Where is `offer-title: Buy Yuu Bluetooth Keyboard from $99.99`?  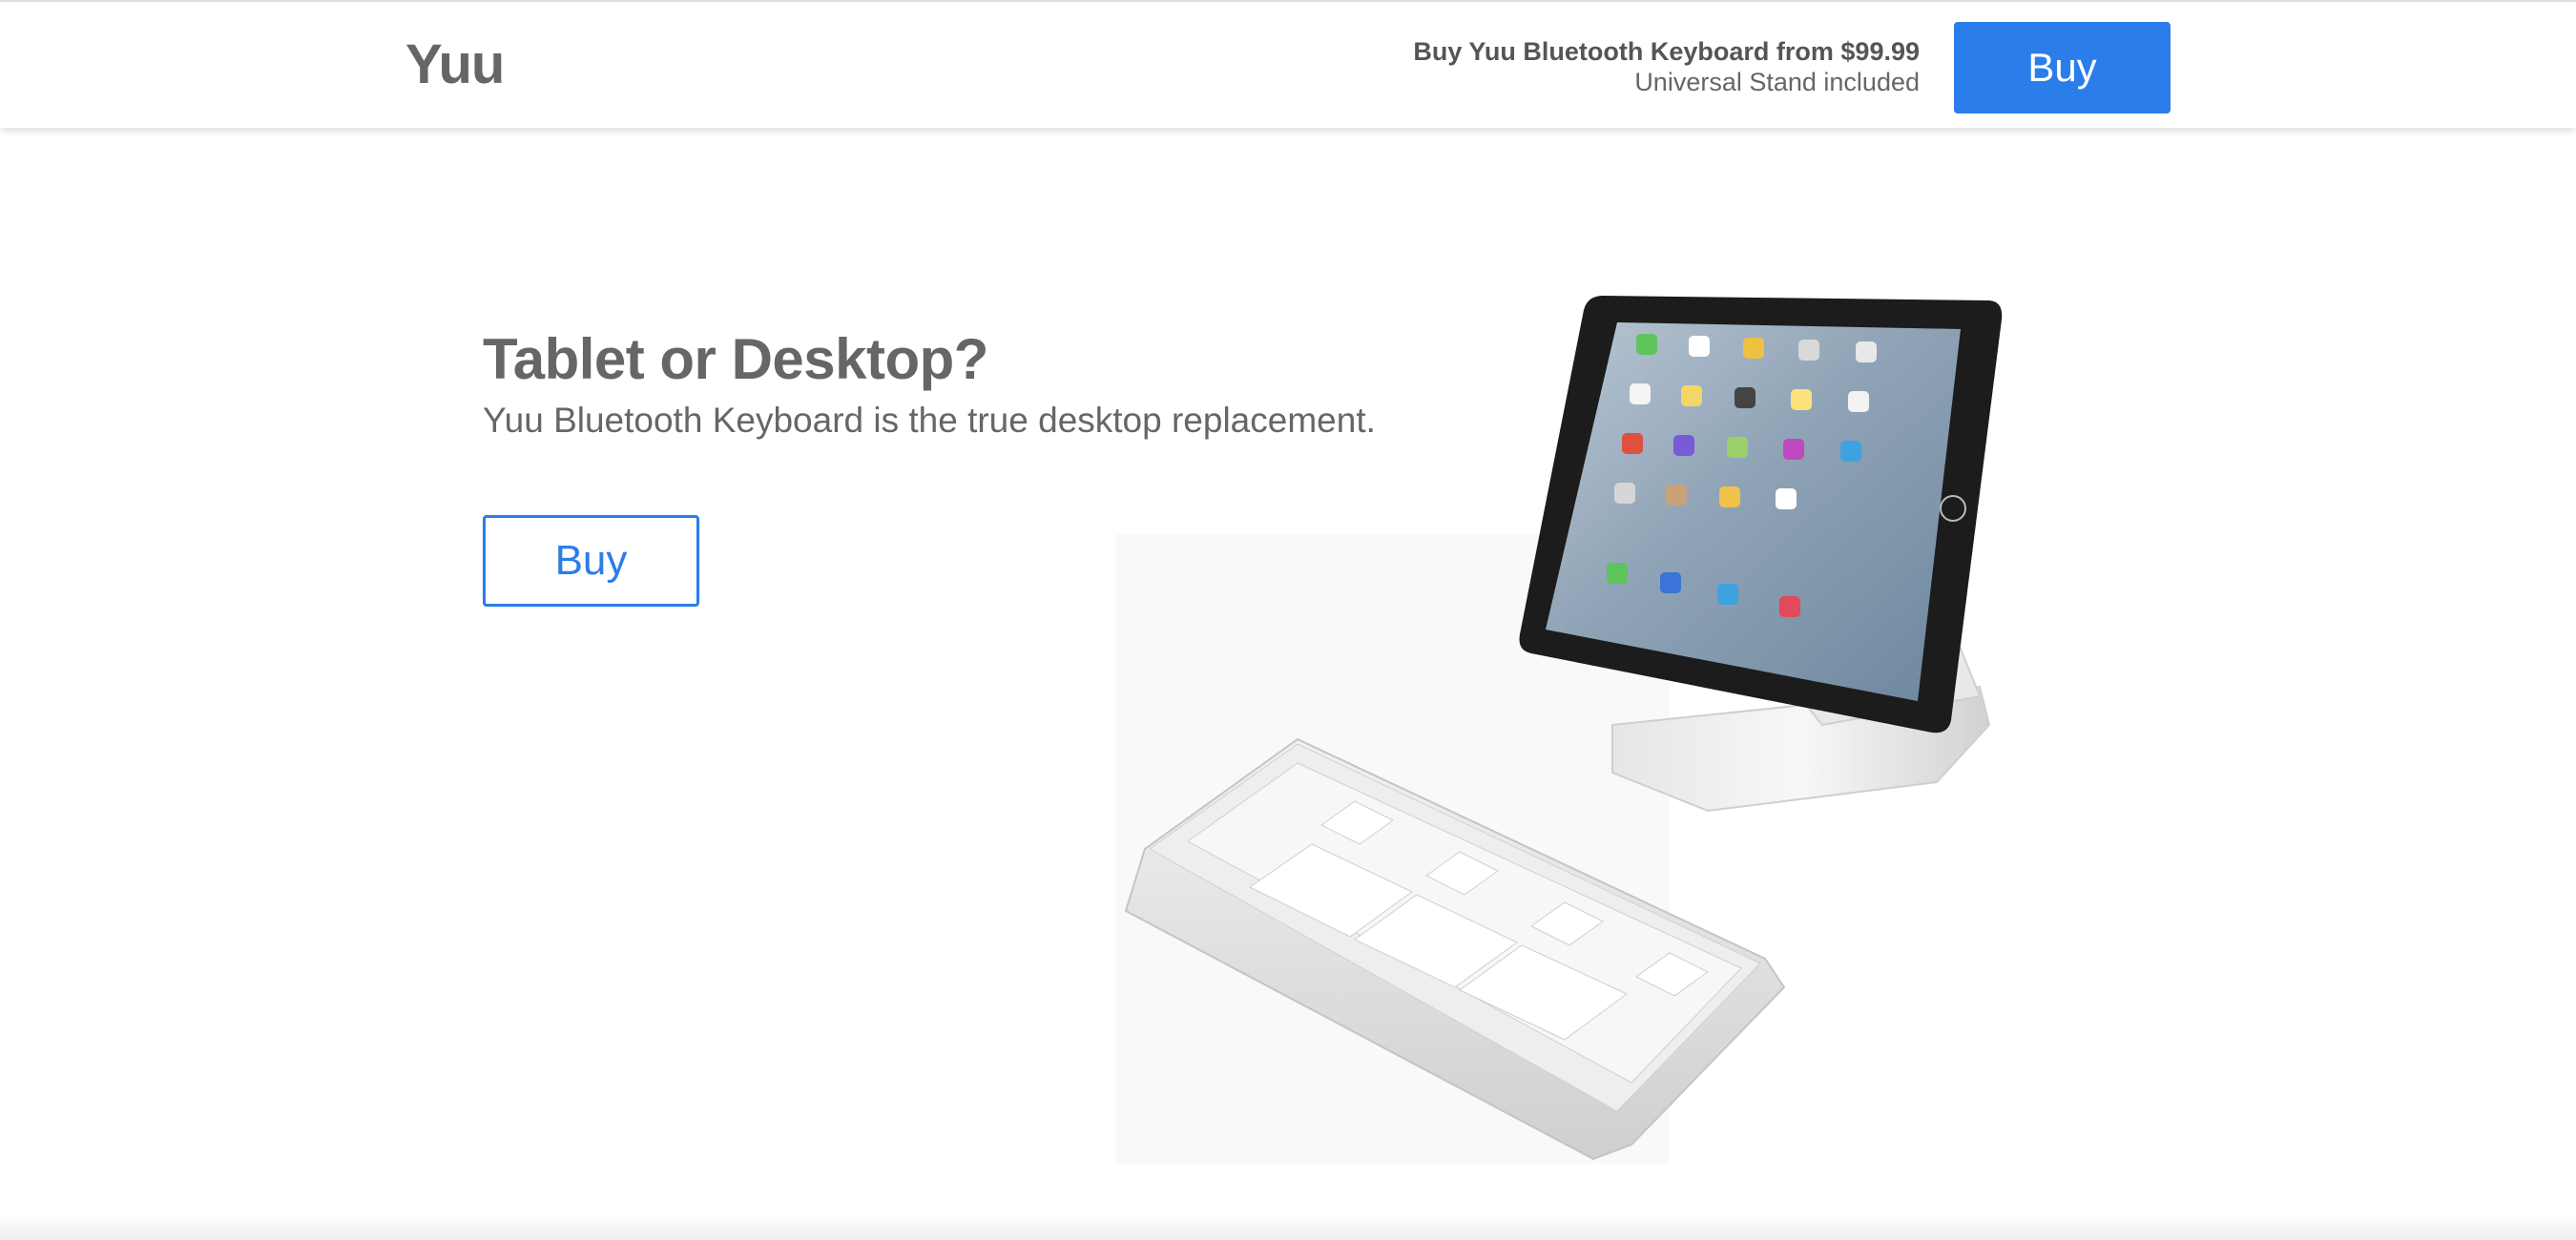
offer-title: Buy Yuu Bluetooth Keyboard from $99.99 is located at coordinates (1666, 51).